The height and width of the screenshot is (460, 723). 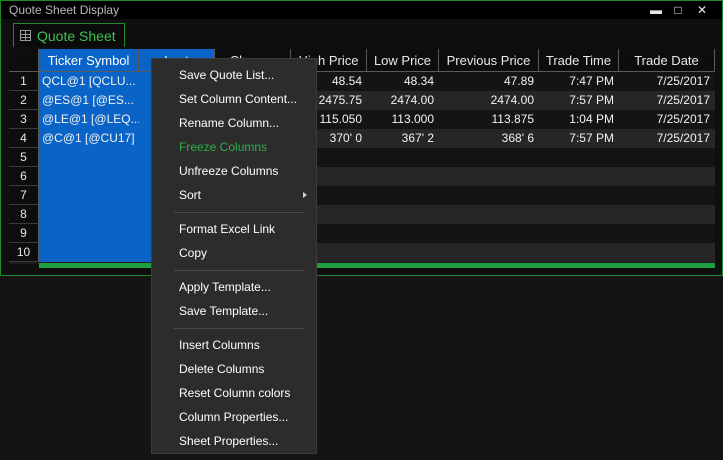 I want to click on table-row: 8, so click(x=362, y=214).